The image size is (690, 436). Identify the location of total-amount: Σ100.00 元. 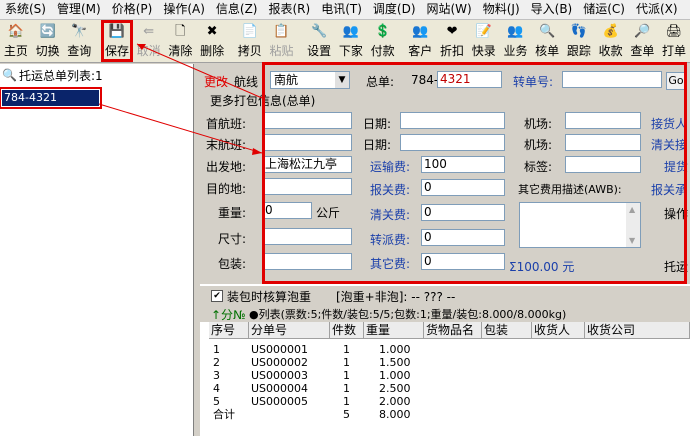
(542, 267).